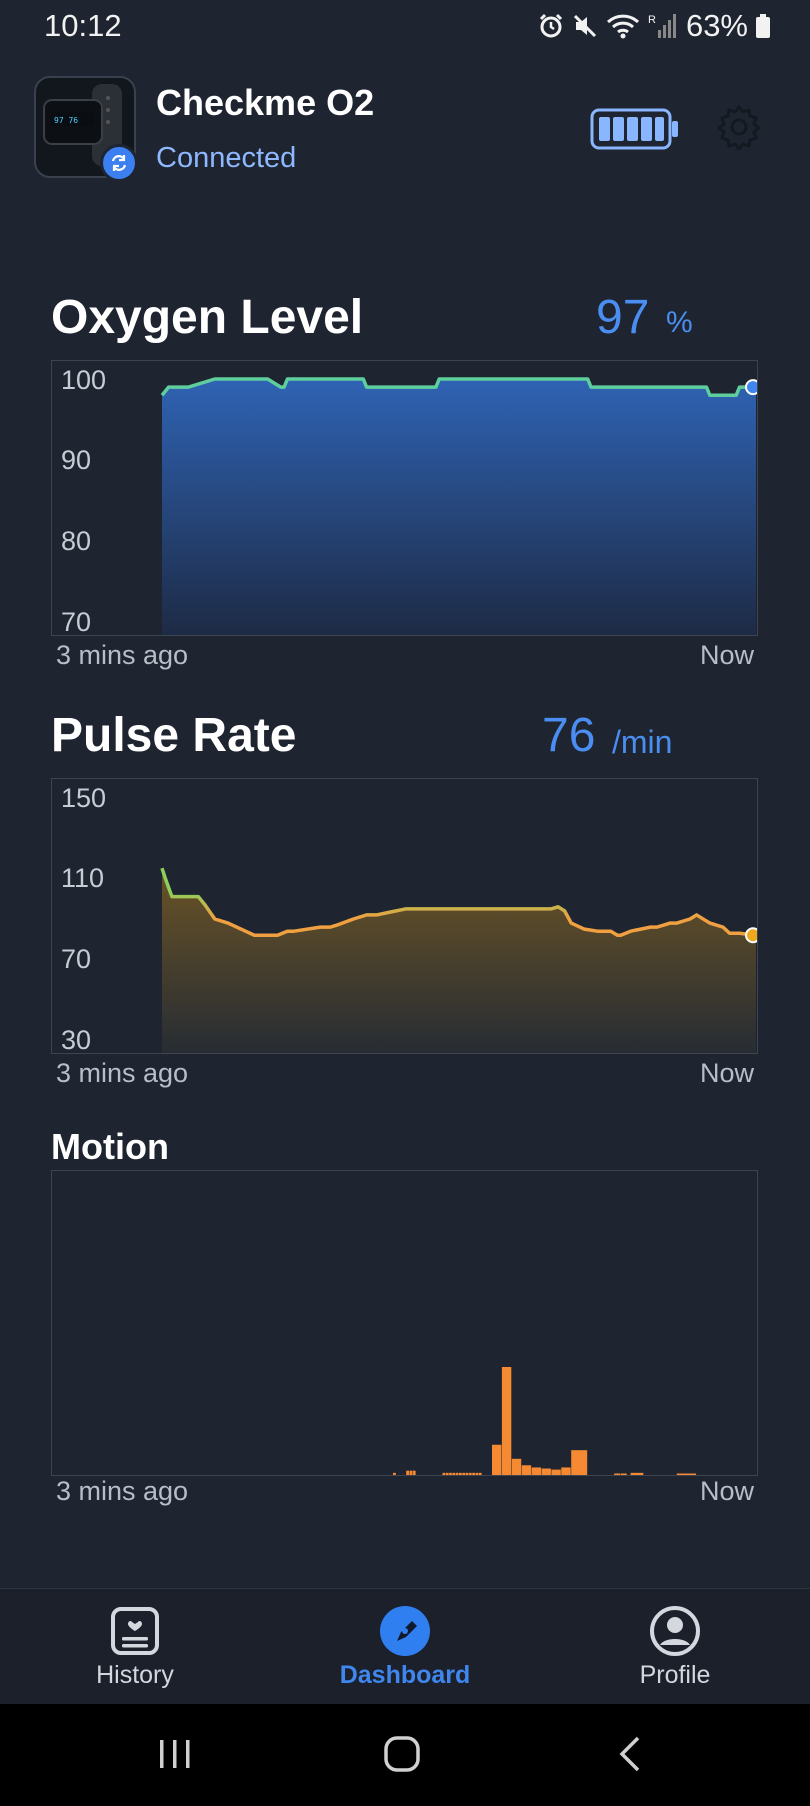 Image resolution: width=810 pixels, height=1806 pixels. What do you see at coordinates (66, 120) in the screenshot?
I see `svg-text: 97 76` at bounding box center [66, 120].